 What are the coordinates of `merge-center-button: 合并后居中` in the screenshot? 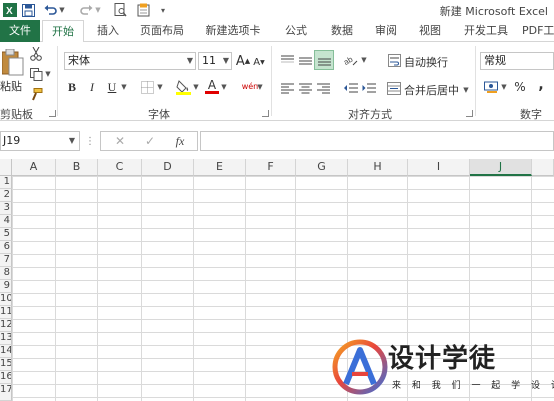 It's located at (431, 90).